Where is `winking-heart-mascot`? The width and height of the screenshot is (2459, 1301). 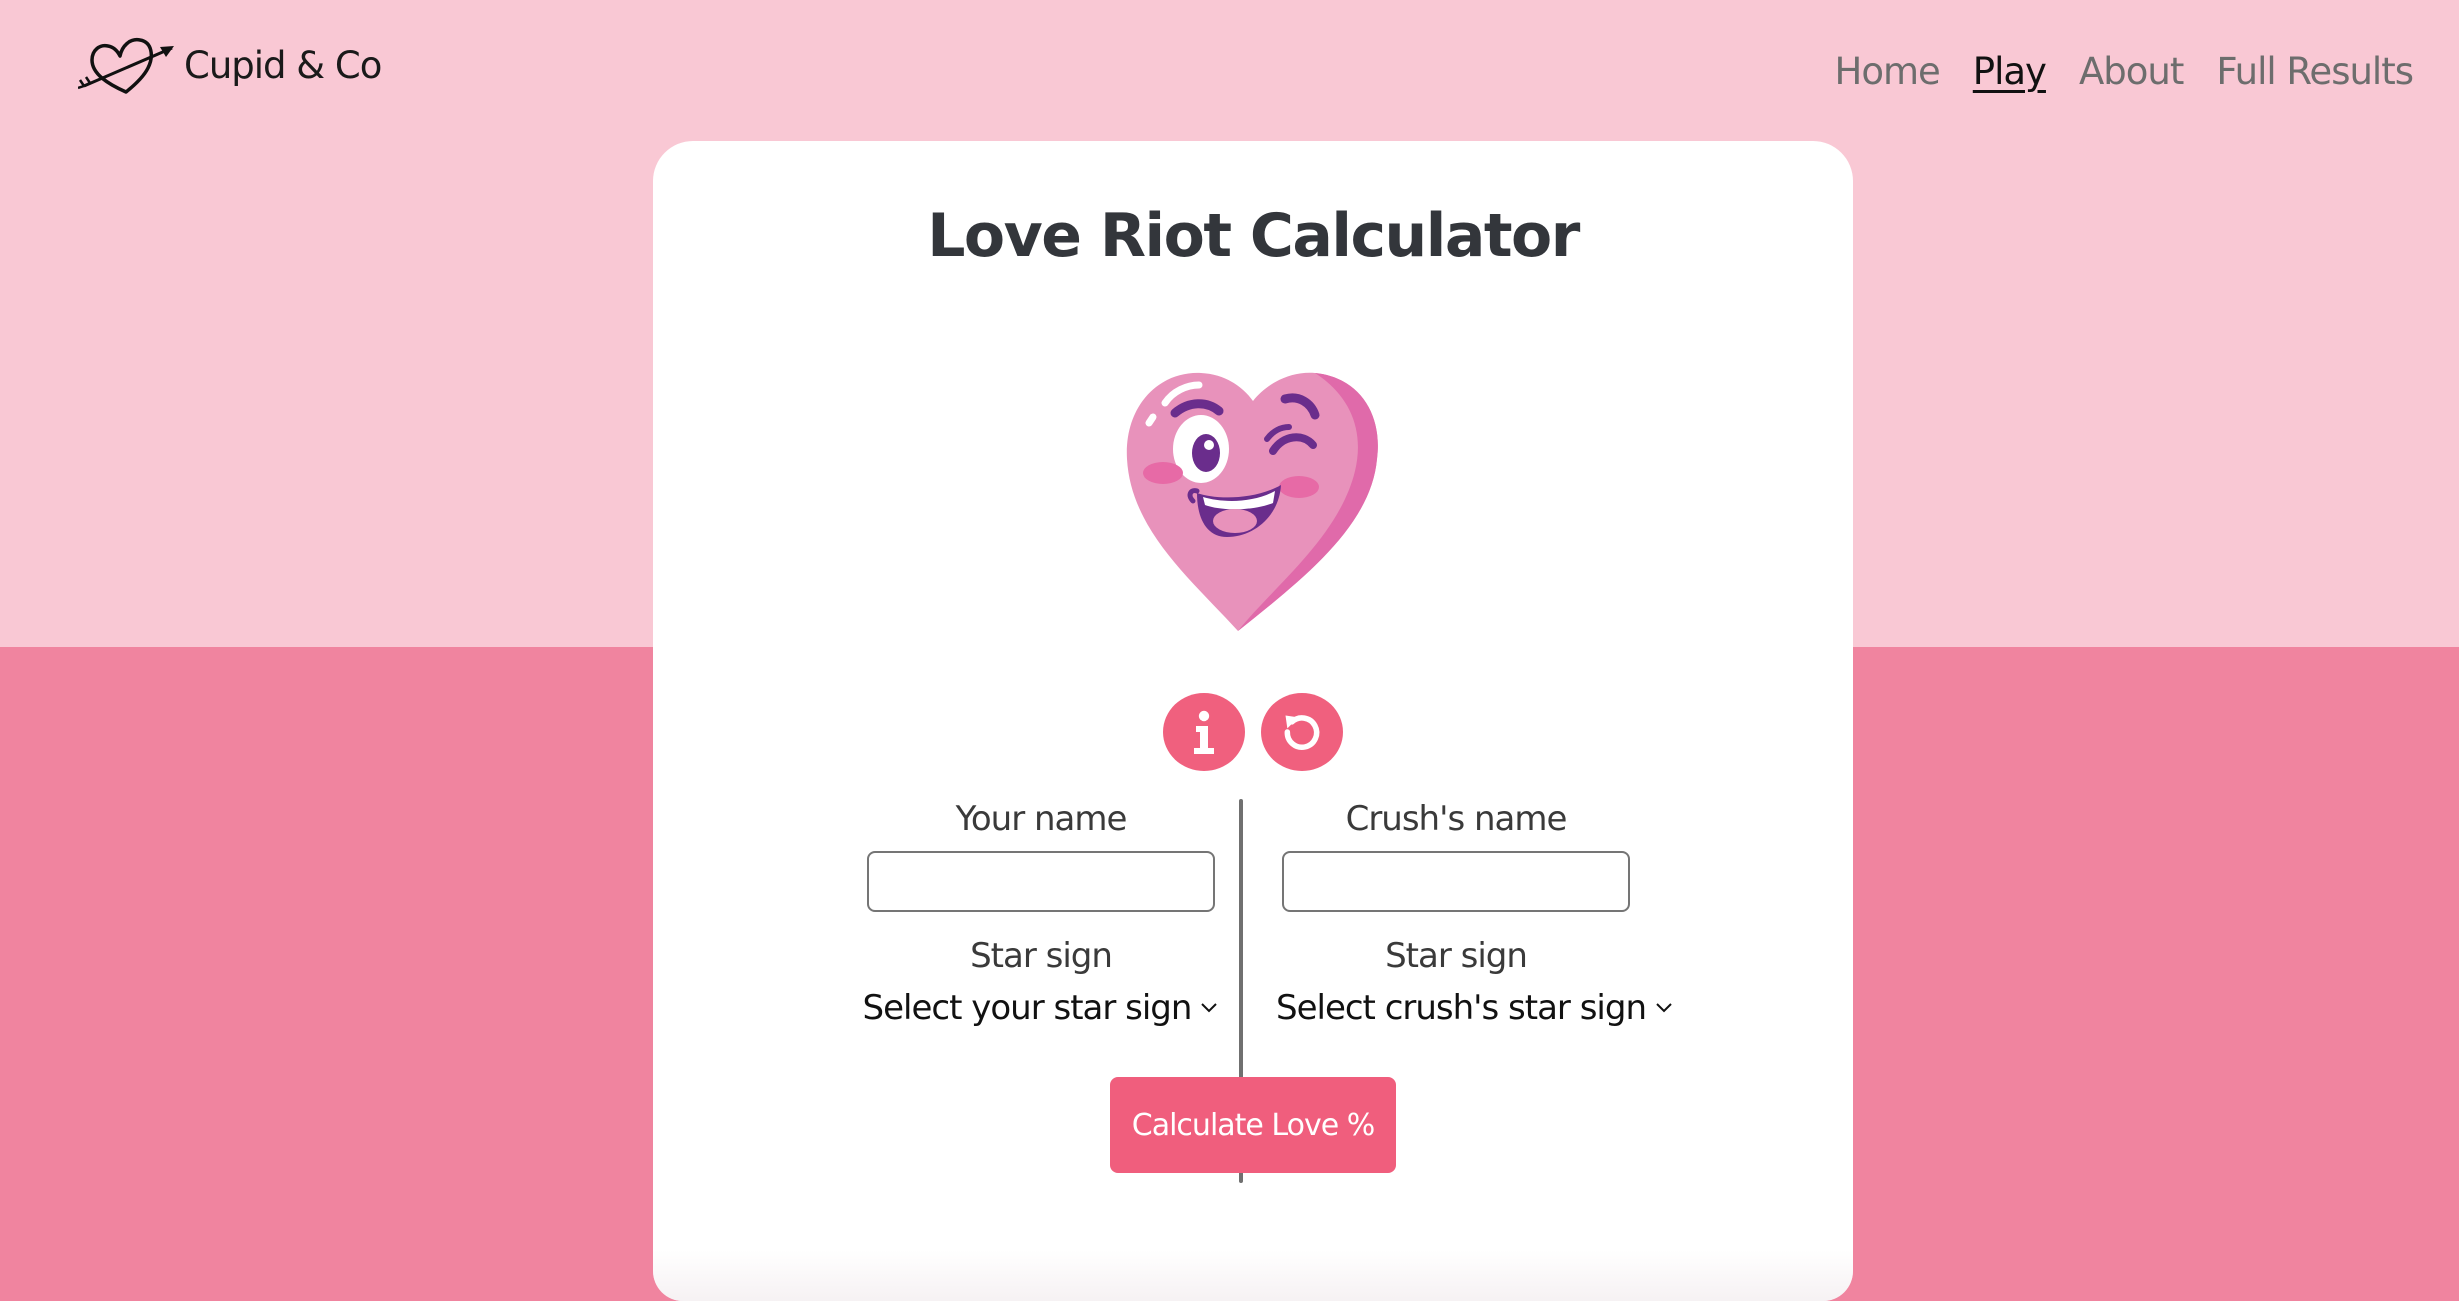
winking-heart-mascot is located at coordinates (1252, 501).